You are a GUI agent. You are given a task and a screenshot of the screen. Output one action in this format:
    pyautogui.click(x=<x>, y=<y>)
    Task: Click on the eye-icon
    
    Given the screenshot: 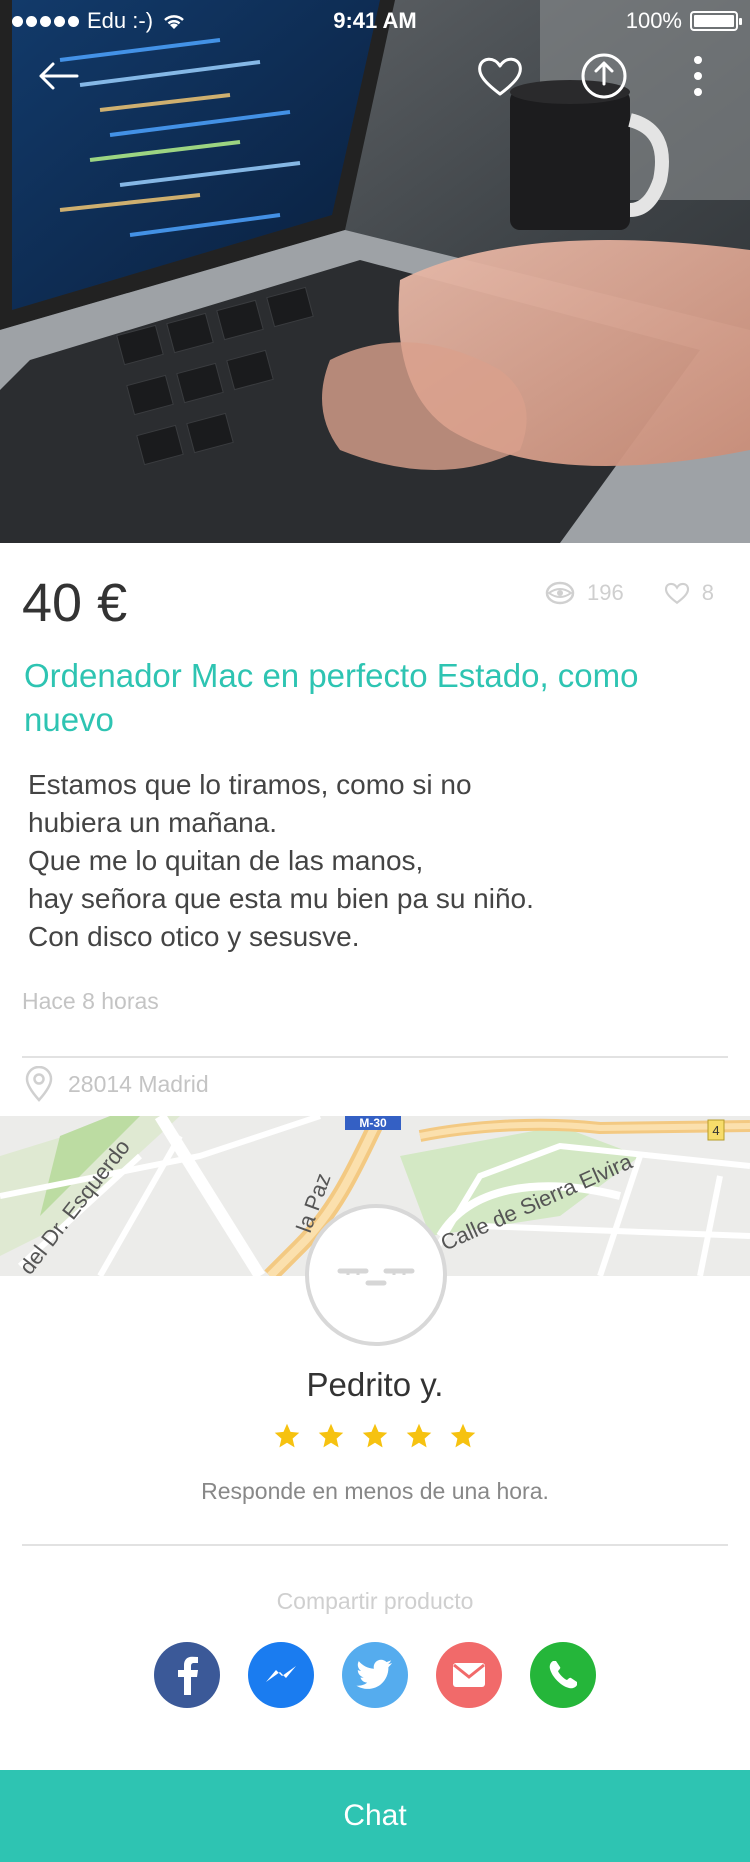 What is the action you would take?
    pyautogui.click(x=560, y=593)
    